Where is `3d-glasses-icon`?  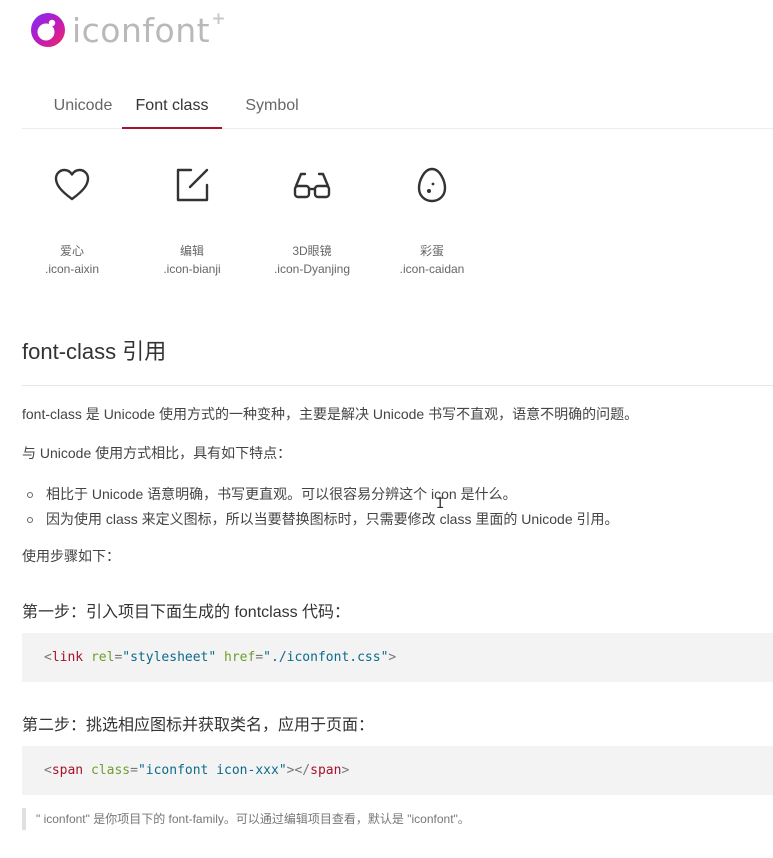 3d-glasses-icon is located at coordinates (312, 185).